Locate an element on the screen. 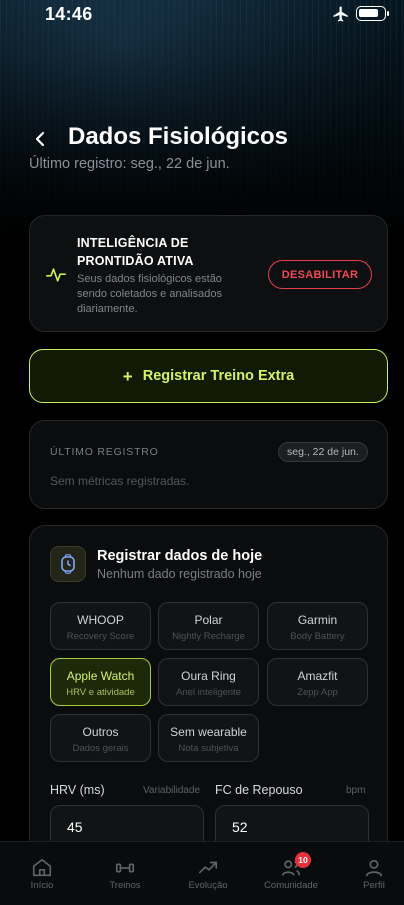 This screenshot has height=905, width=404. device-sub: Anel inteligente is located at coordinates (208, 692).